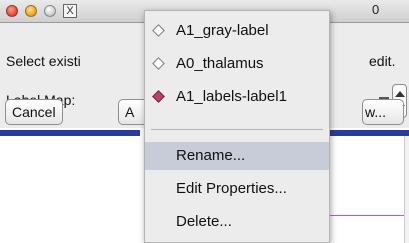 The image size is (409, 243). I want to click on prompt-text-tail: edit., so click(382, 61).